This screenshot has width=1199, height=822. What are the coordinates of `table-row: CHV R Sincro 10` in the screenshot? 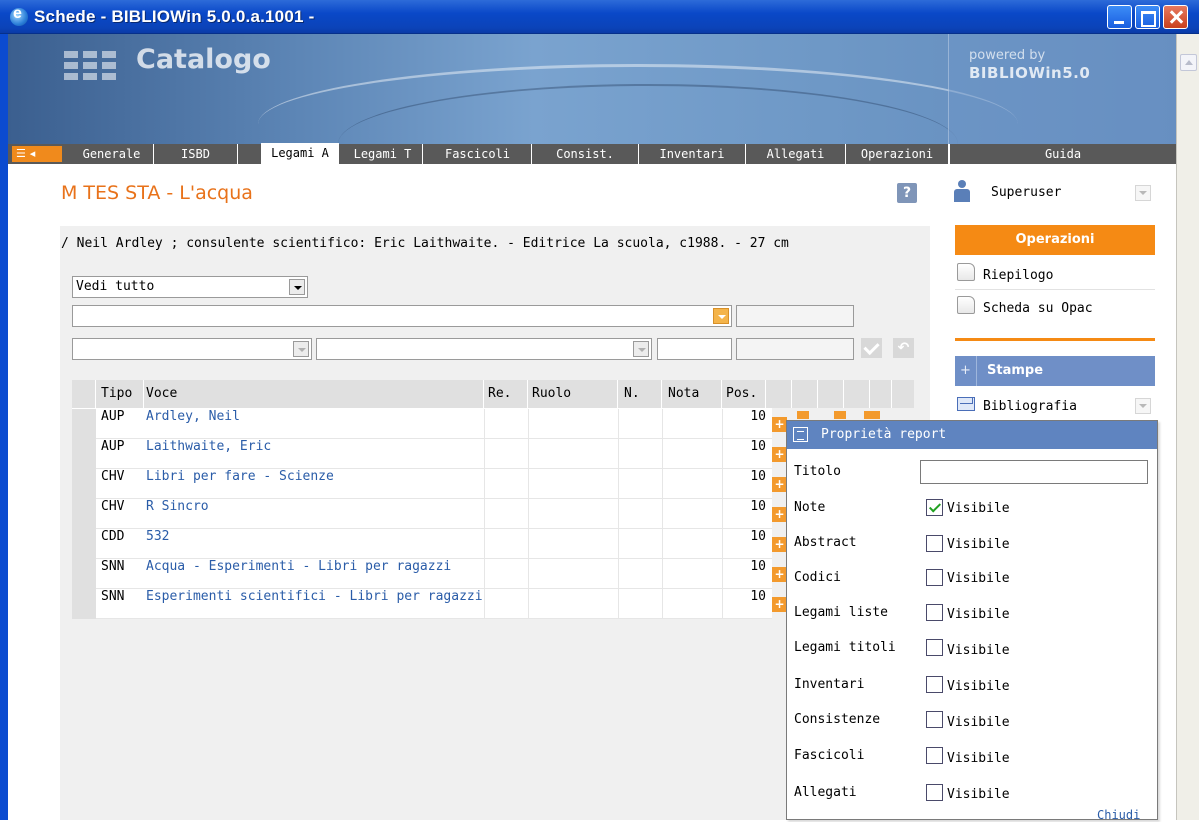 It's located at (422, 514).